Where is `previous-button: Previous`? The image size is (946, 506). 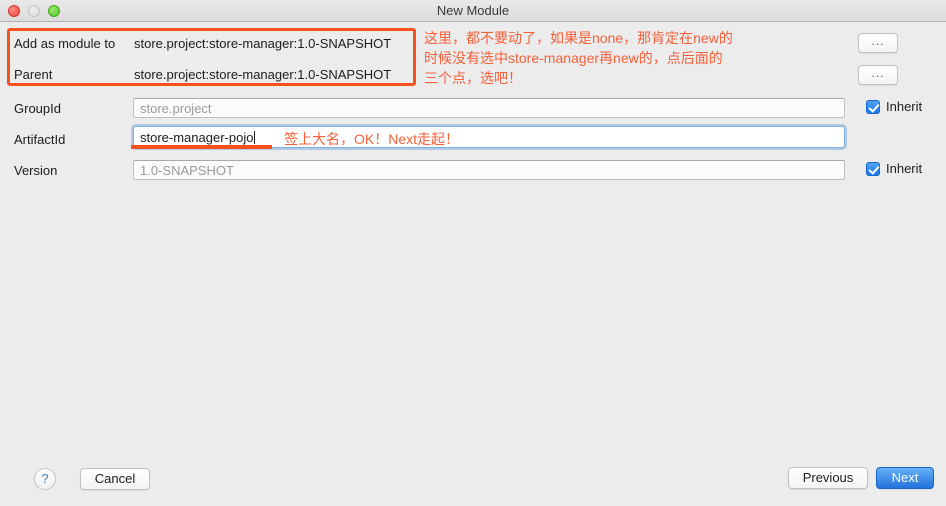 previous-button: Previous is located at coordinates (828, 478).